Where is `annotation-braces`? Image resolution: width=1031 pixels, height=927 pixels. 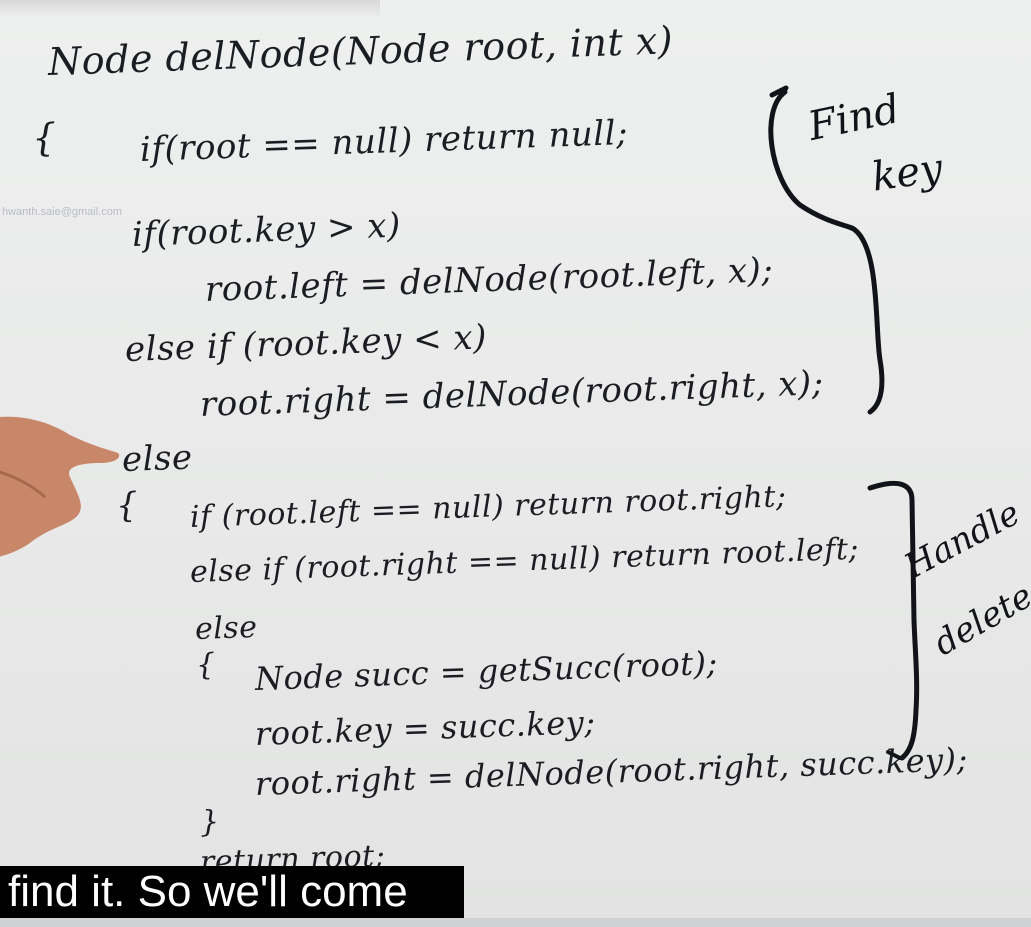
annotation-braces is located at coordinates (844, 423).